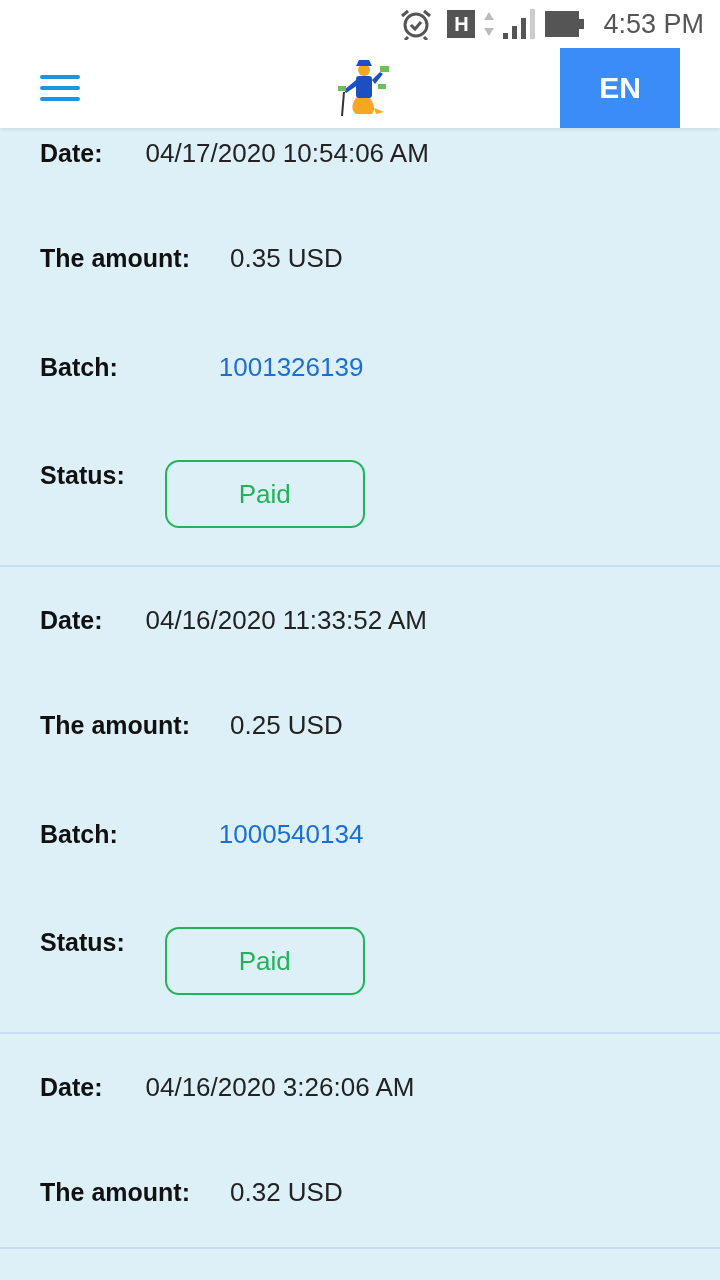  I want to click on data-arrows-icon, so click(489, 24).